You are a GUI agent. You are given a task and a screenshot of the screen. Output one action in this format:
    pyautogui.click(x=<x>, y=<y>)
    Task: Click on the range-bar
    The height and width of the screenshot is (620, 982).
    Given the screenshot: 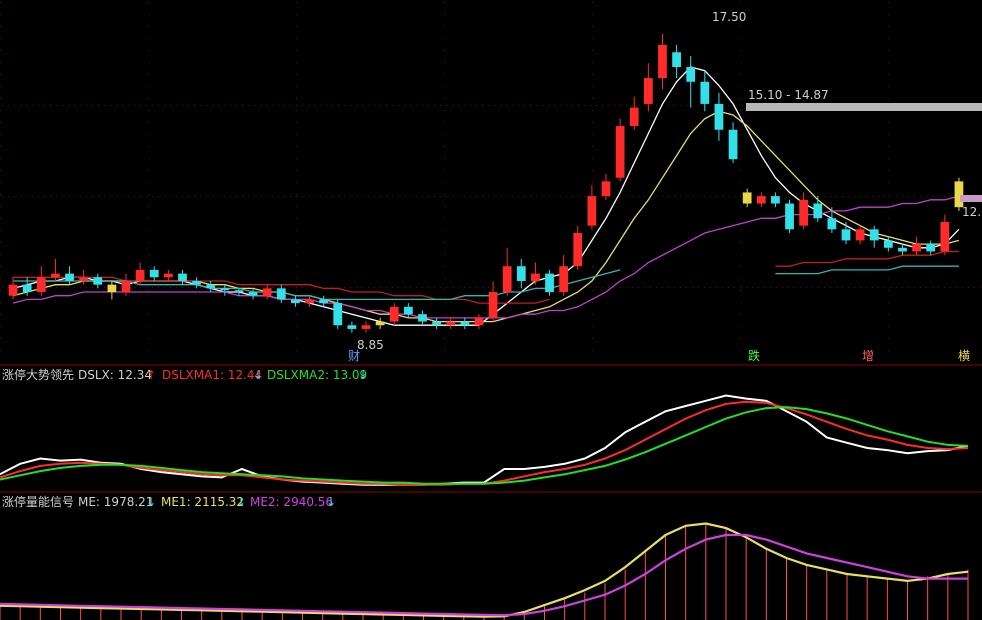 What is the action you would take?
    pyautogui.click(x=864, y=107)
    